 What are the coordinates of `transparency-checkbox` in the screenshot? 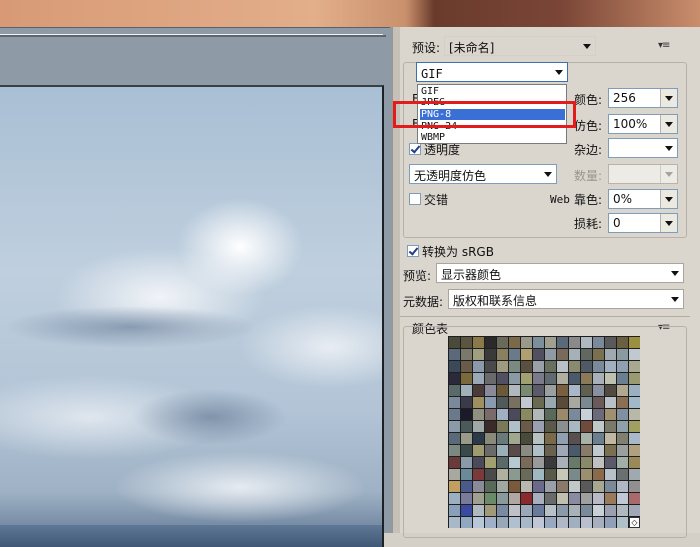 It's located at (415, 149).